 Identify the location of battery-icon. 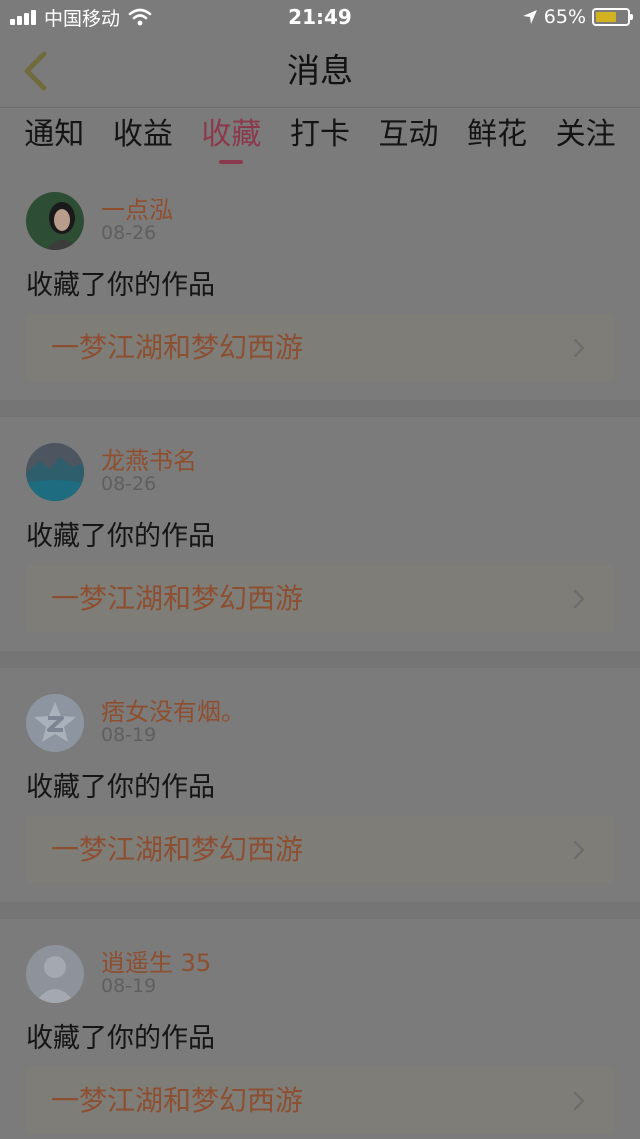
(612, 17).